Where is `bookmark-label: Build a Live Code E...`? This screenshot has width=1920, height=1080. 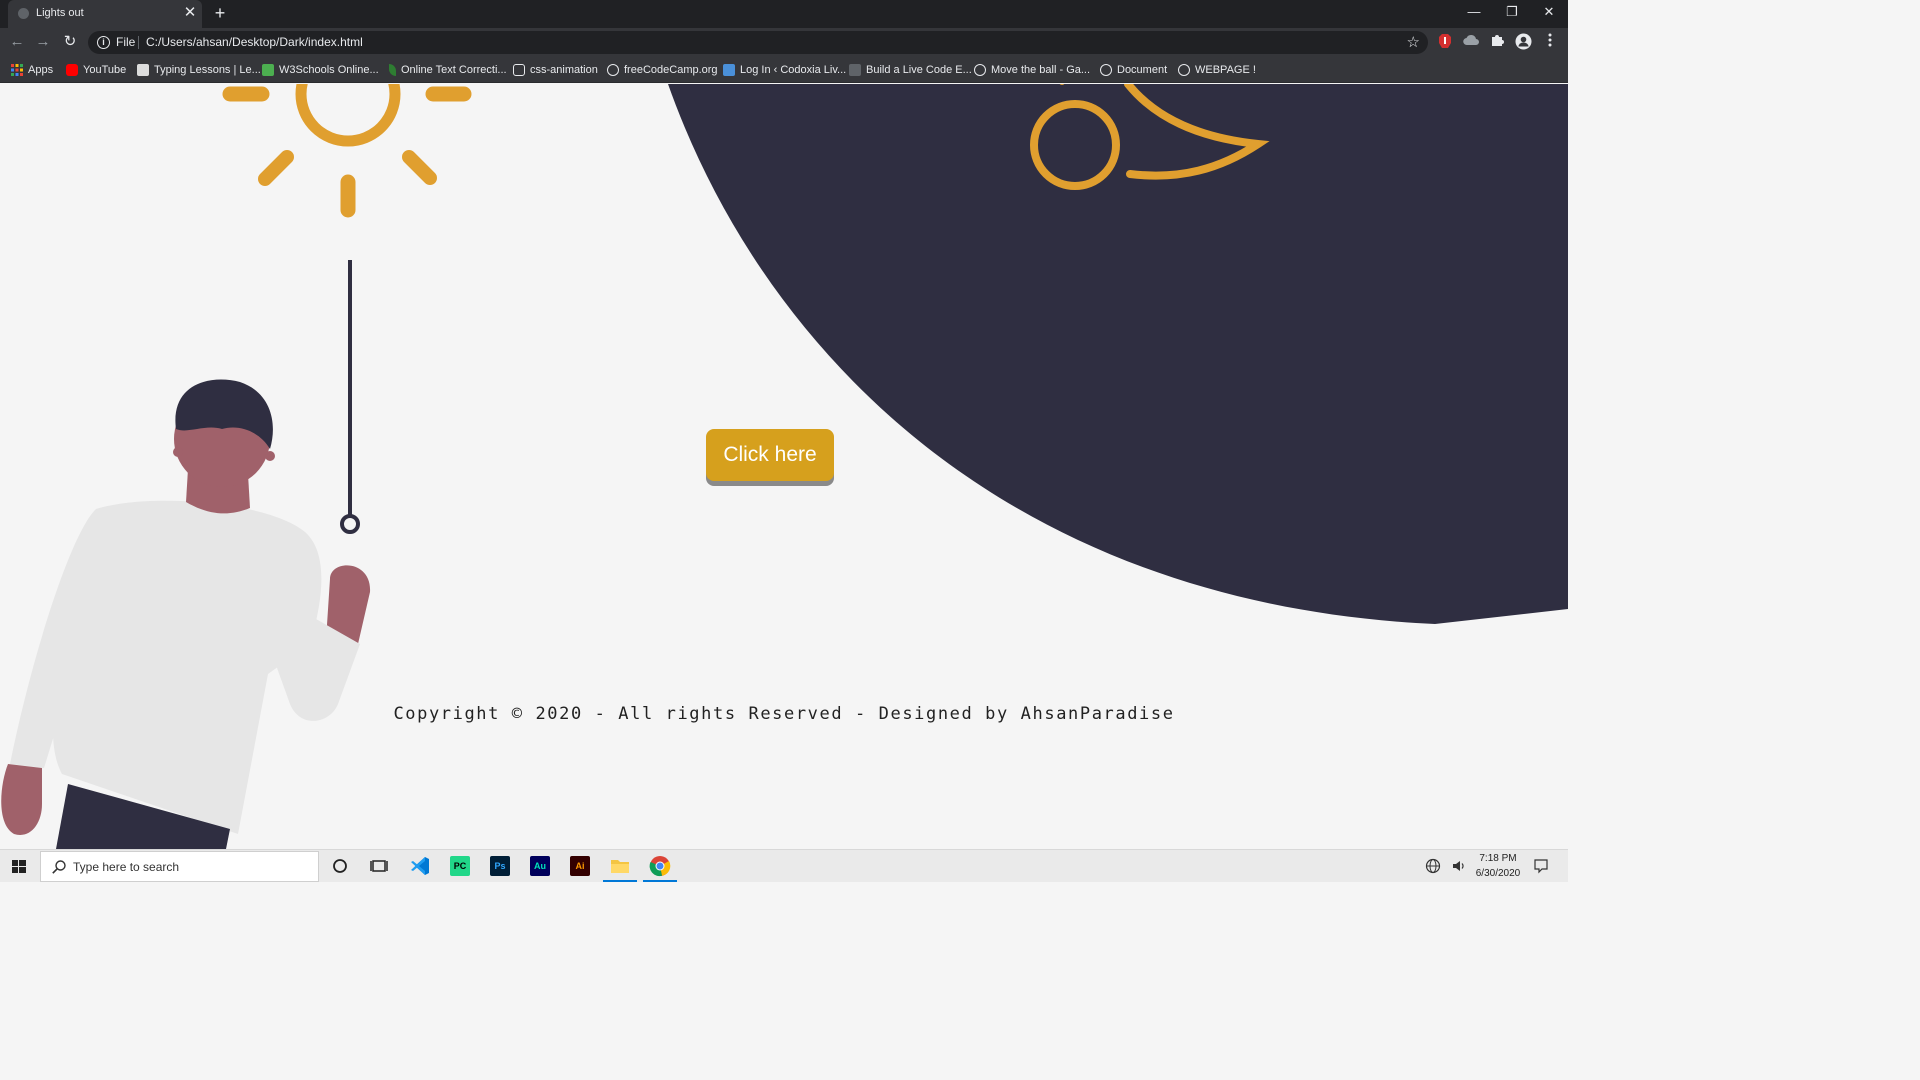 bookmark-label: Build a Live Code E... is located at coordinates (919, 70).